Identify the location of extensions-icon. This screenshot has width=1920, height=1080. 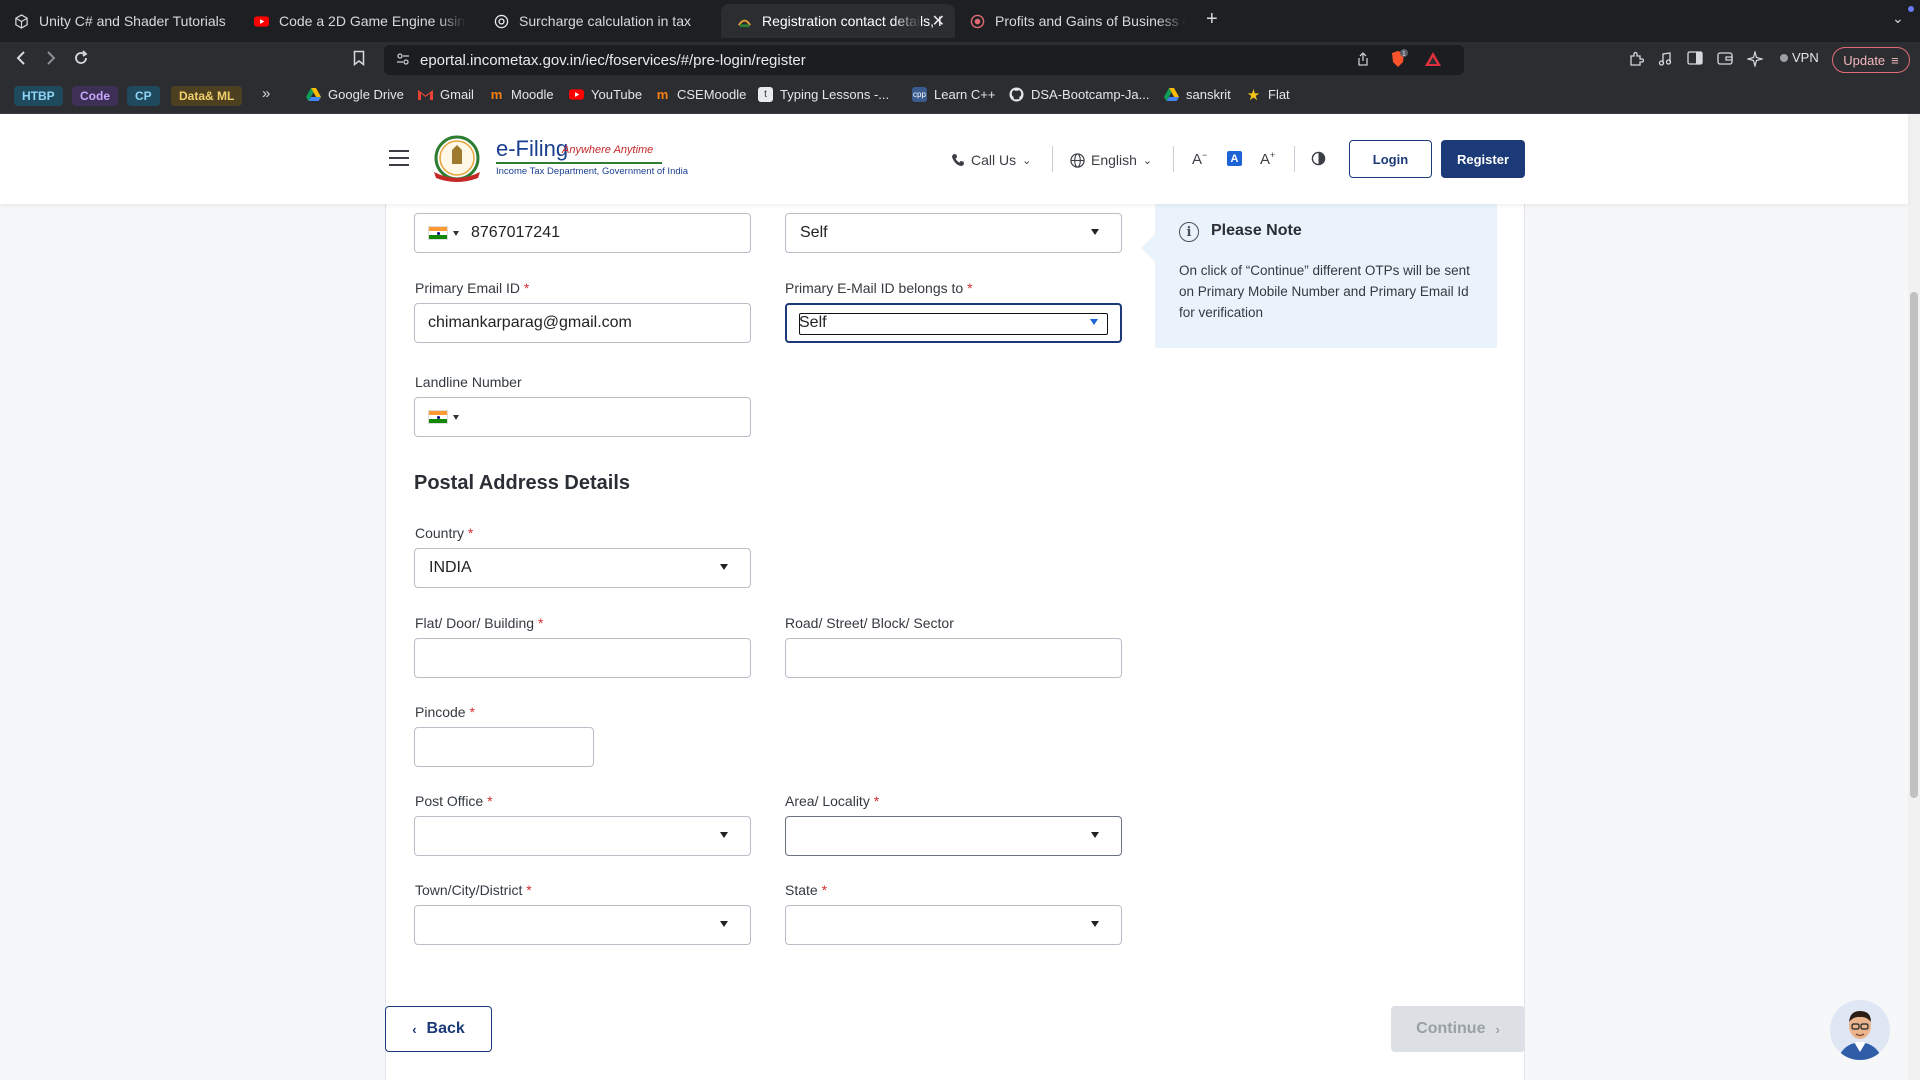
(1636, 61).